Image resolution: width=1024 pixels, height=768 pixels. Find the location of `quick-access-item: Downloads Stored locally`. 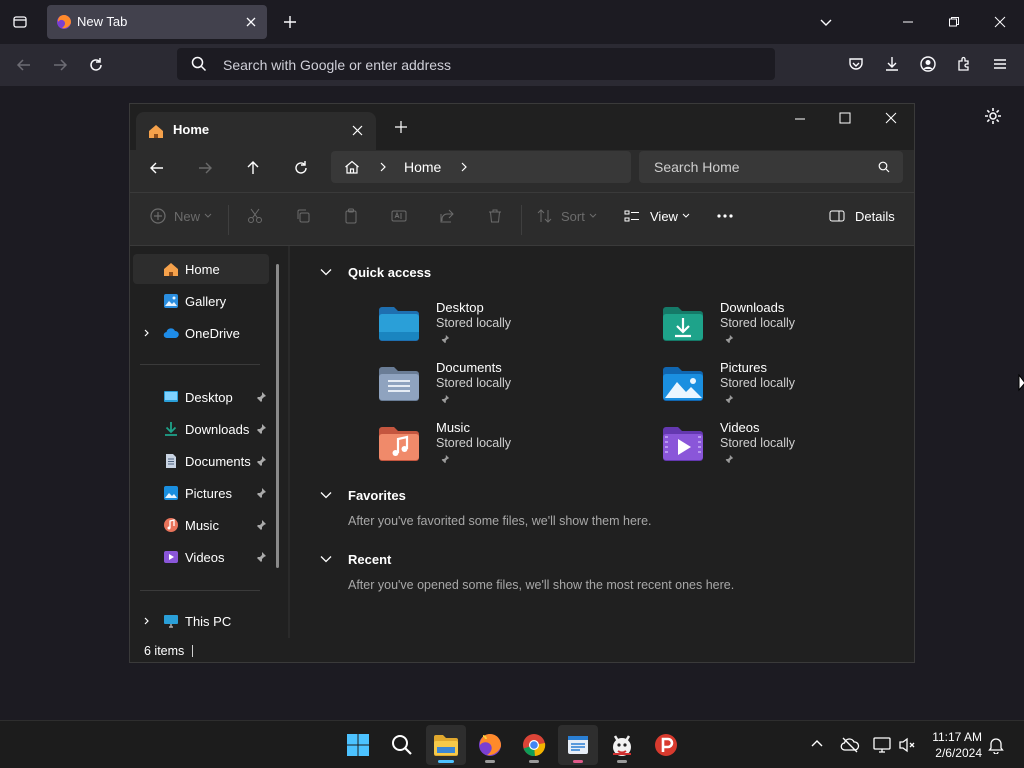

quick-access-item: Downloads Stored locally is located at coordinates (782, 330).